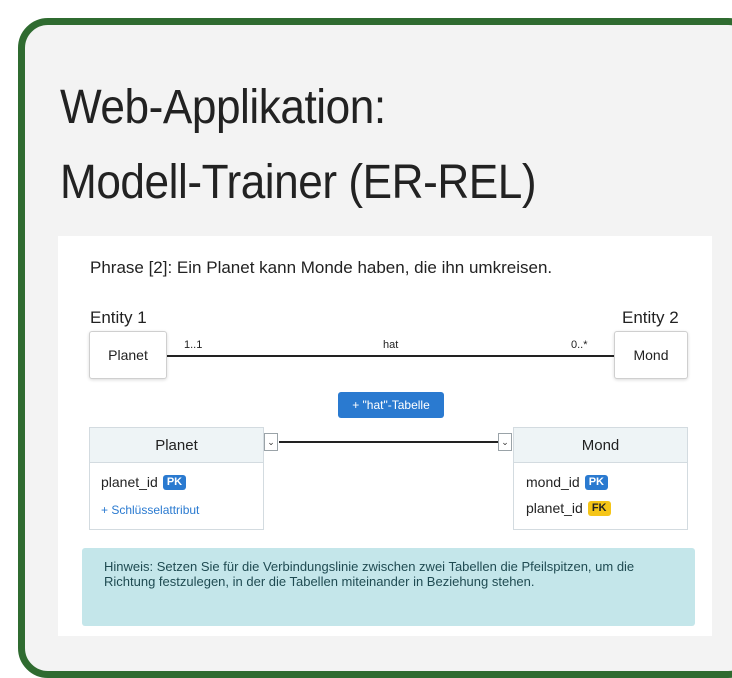 Image resolution: width=732 pixels, height=678 pixels. What do you see at coordinates (599, 508) in the screenshot?
I see `fk-badge: FK` at bounding box center [599, 508].